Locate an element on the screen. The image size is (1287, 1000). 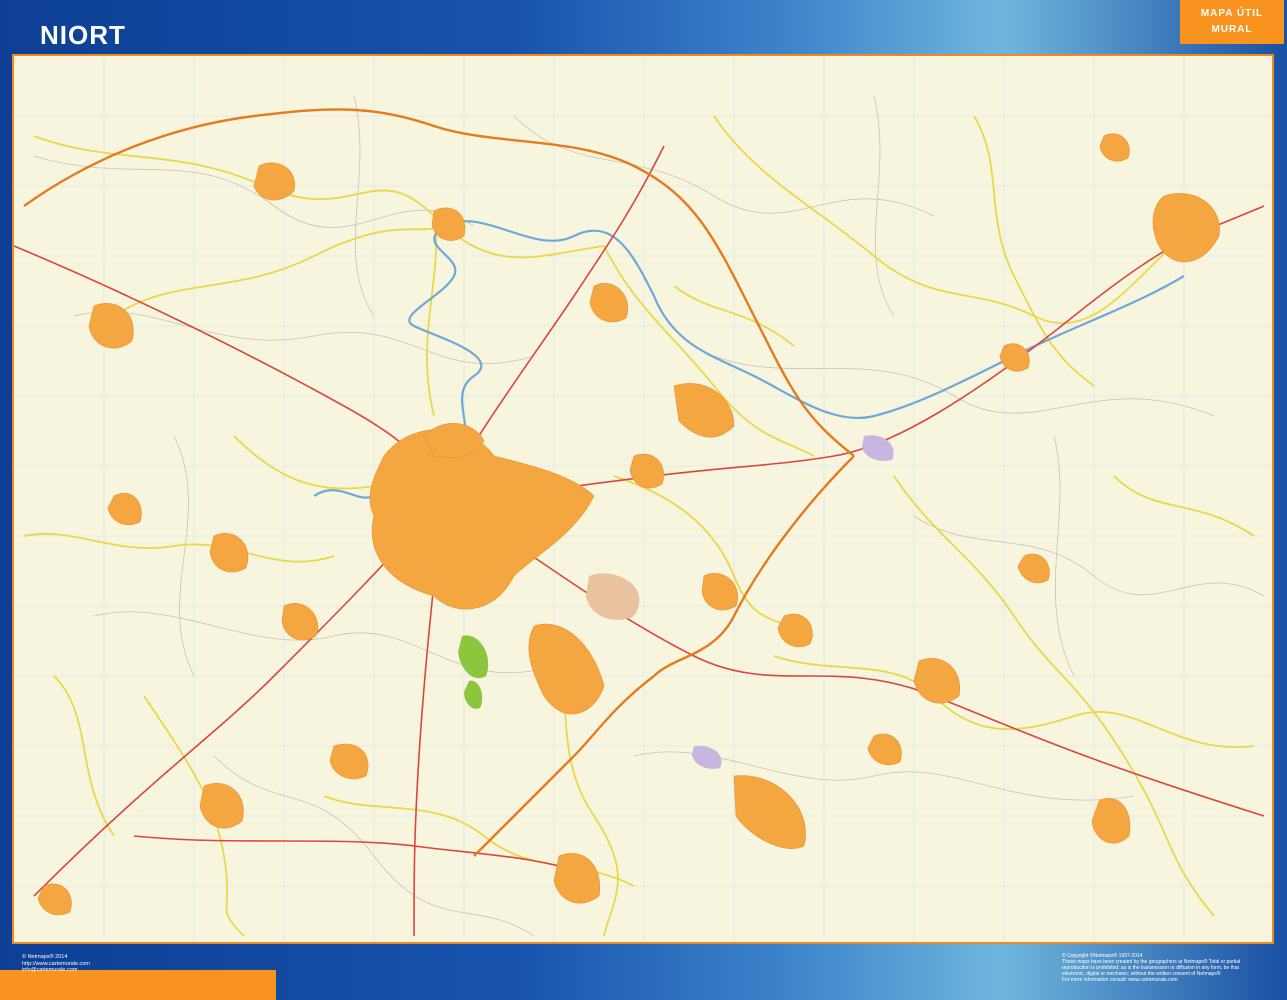
footer-band is located at coordinates (138, 985).